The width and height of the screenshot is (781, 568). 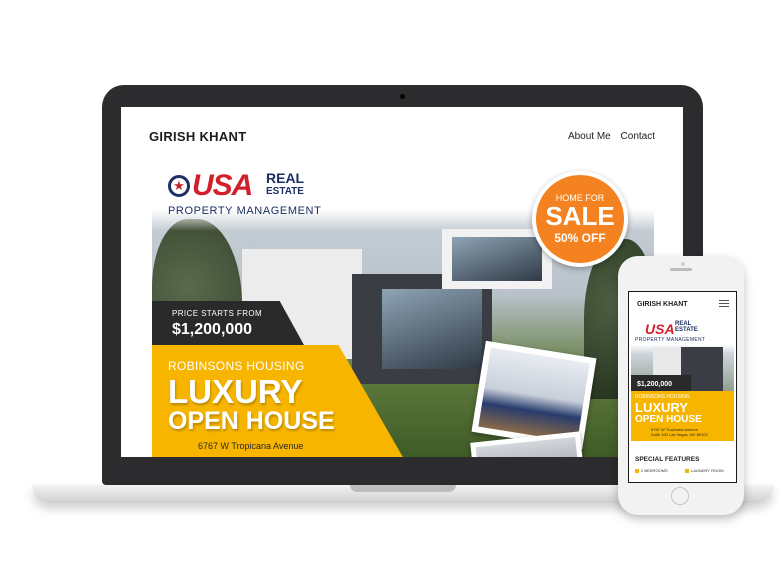 What do you see at coordinates (668, 419) in the screenshot?
I see `phone-headline-open-house: OPEN HOUSE` at bounding box center [668, 419].